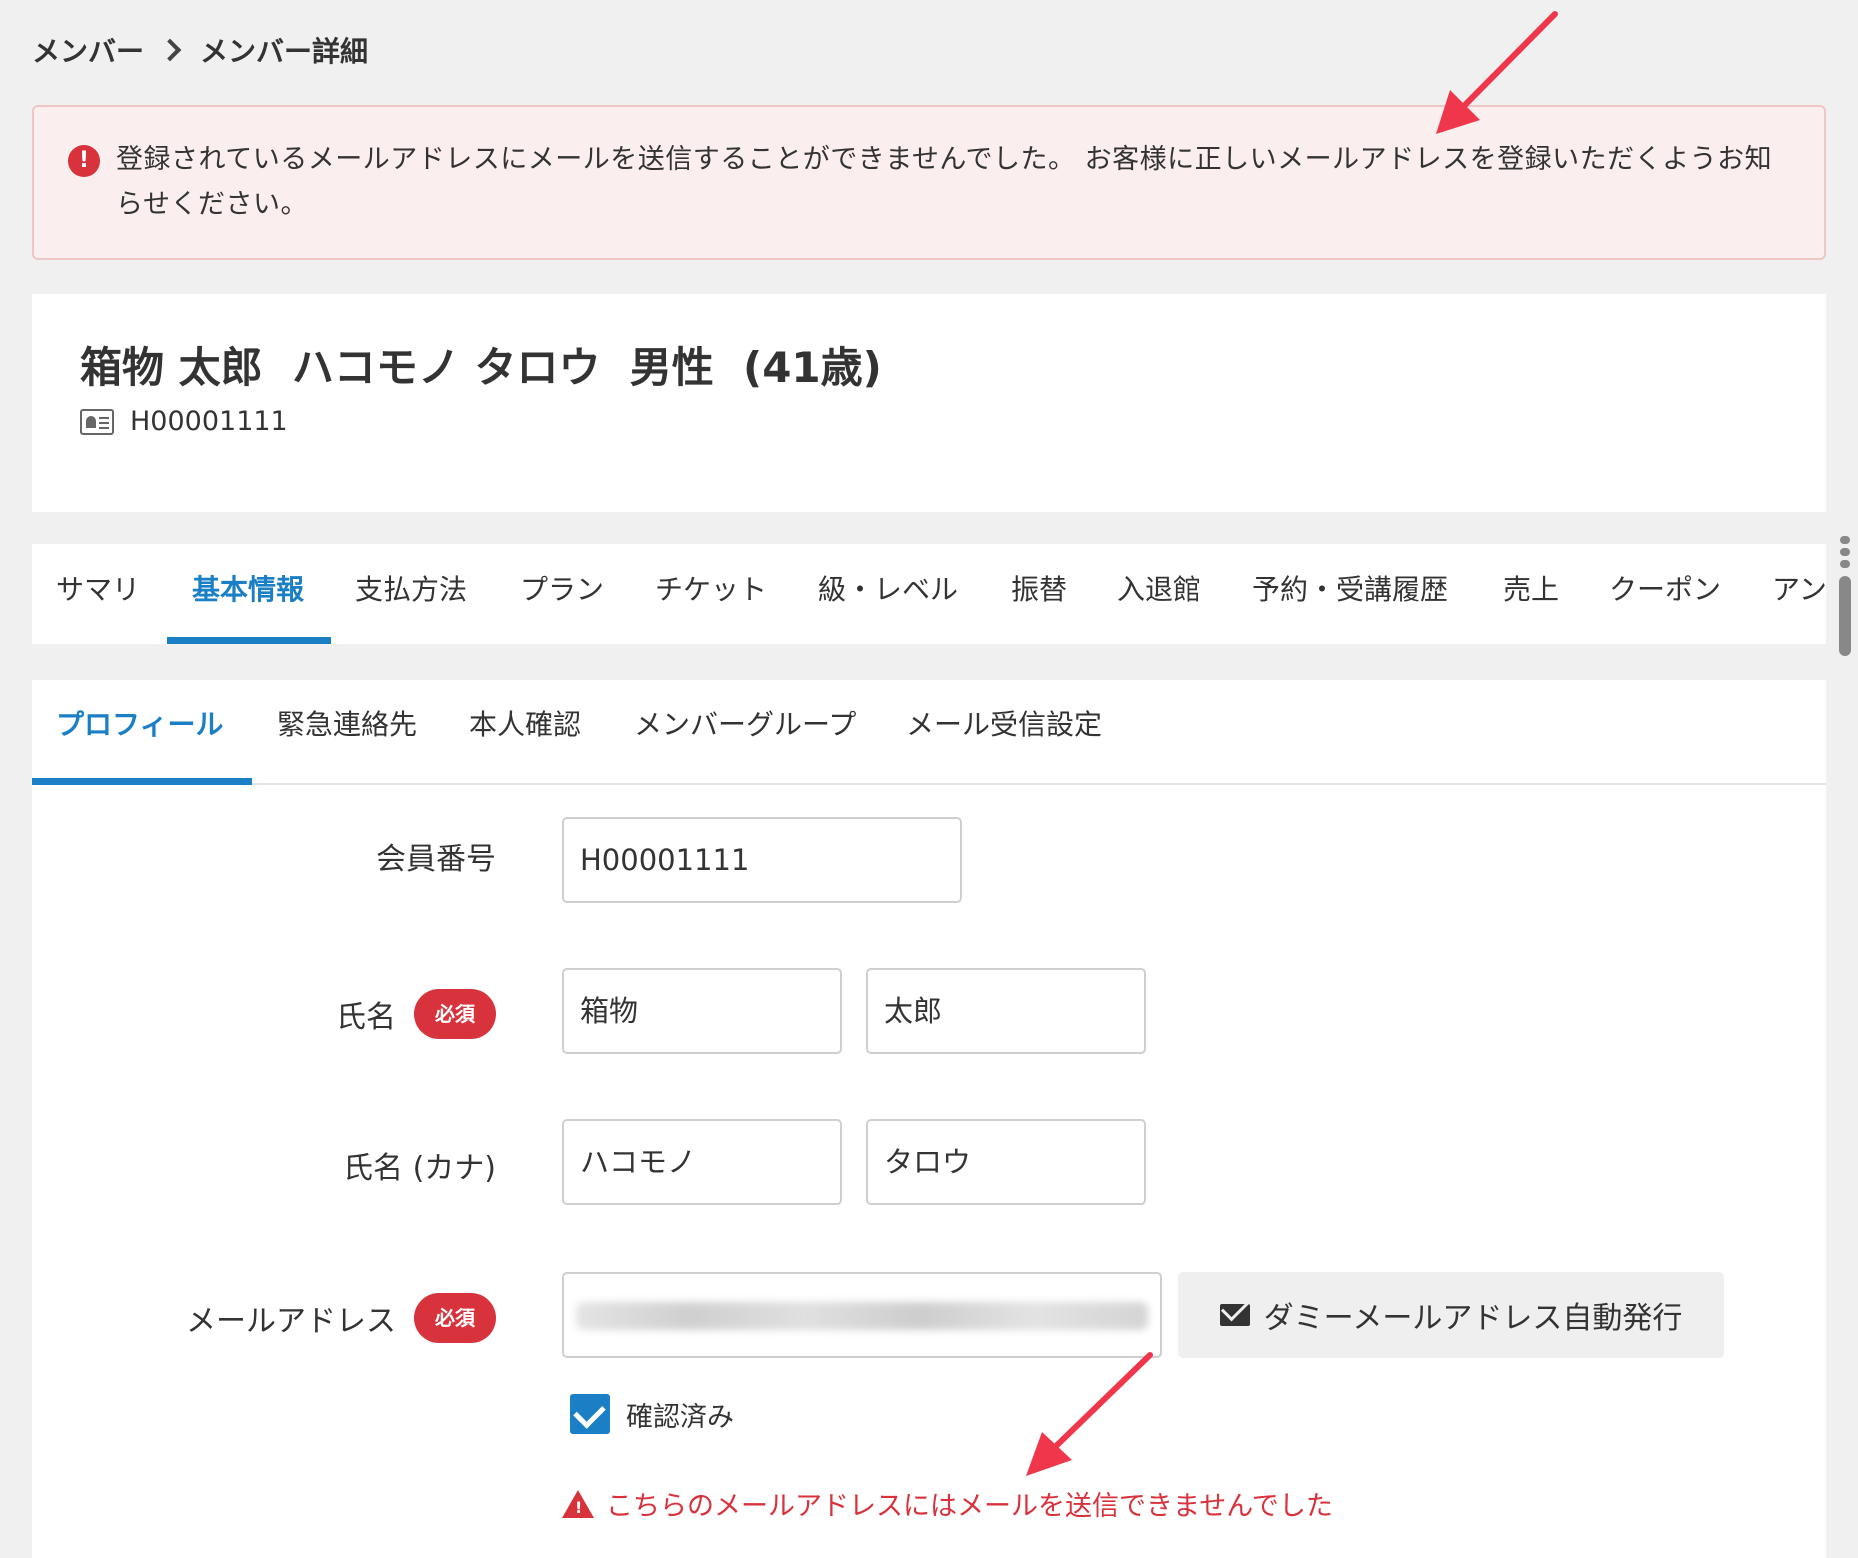  I want to click on generate-dummy-email-label: ダミーメールアドレス自動発行, so click(1473, 1318).